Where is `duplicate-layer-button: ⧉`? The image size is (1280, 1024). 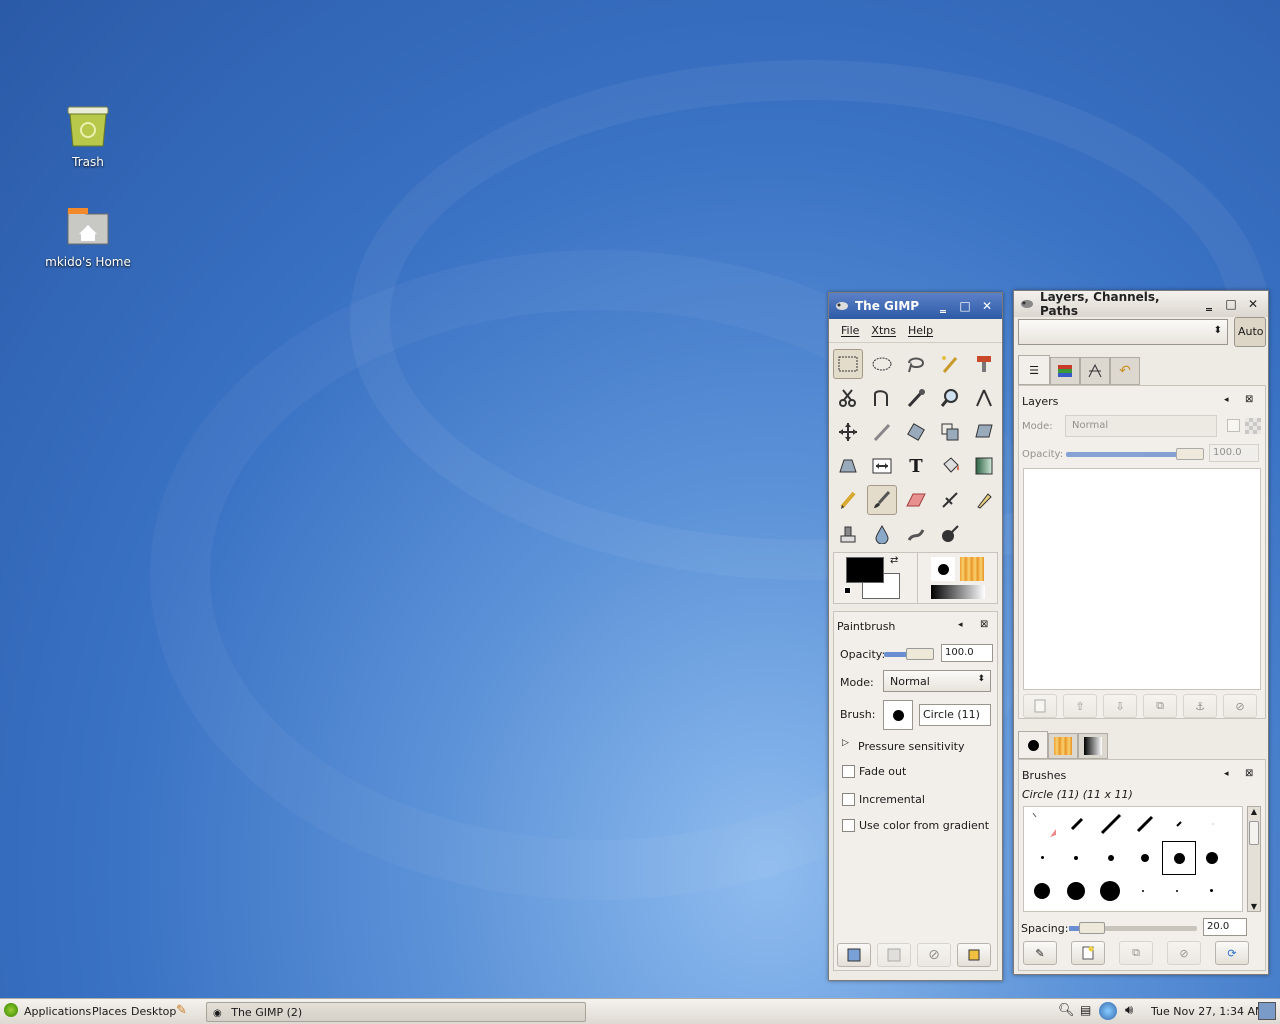
duplicate-layer-button: ⧉ is located at coordinates (1160, 706).